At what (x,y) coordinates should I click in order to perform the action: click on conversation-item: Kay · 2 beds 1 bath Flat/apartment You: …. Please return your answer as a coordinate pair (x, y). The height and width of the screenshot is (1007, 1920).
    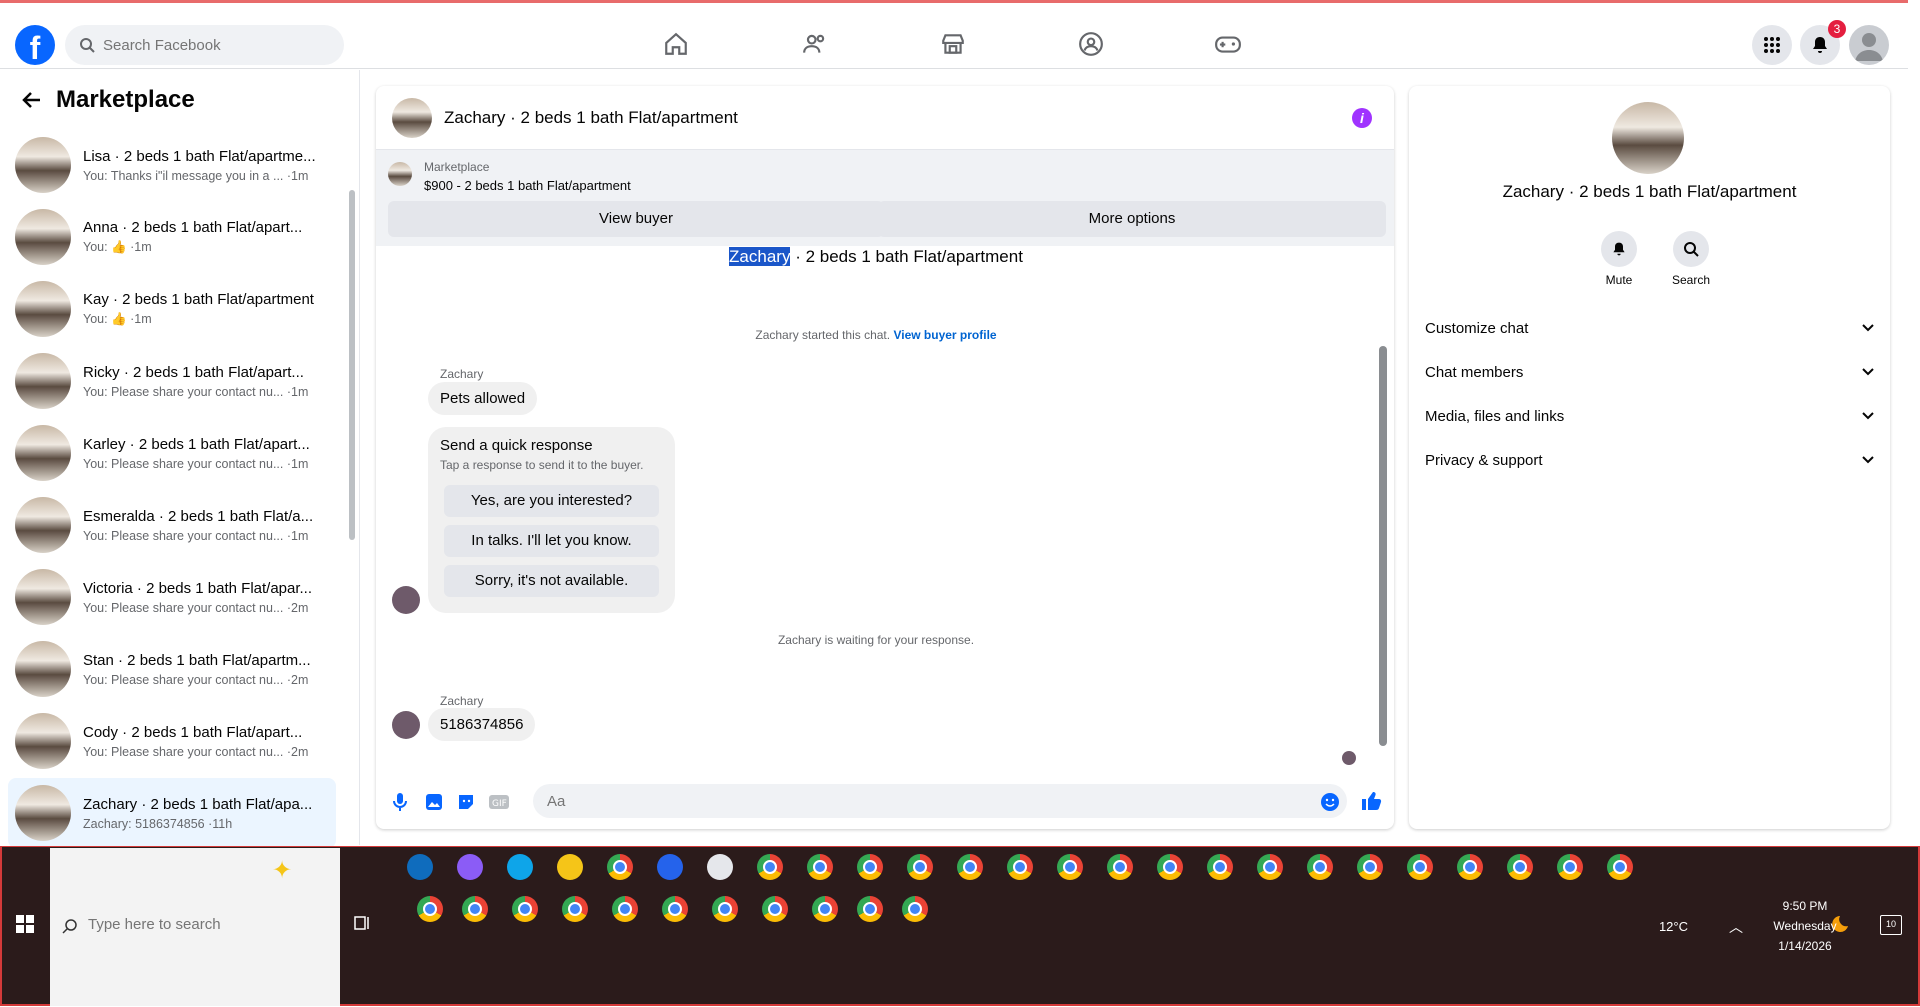
    Looking at the image, I should click on (172, 309).